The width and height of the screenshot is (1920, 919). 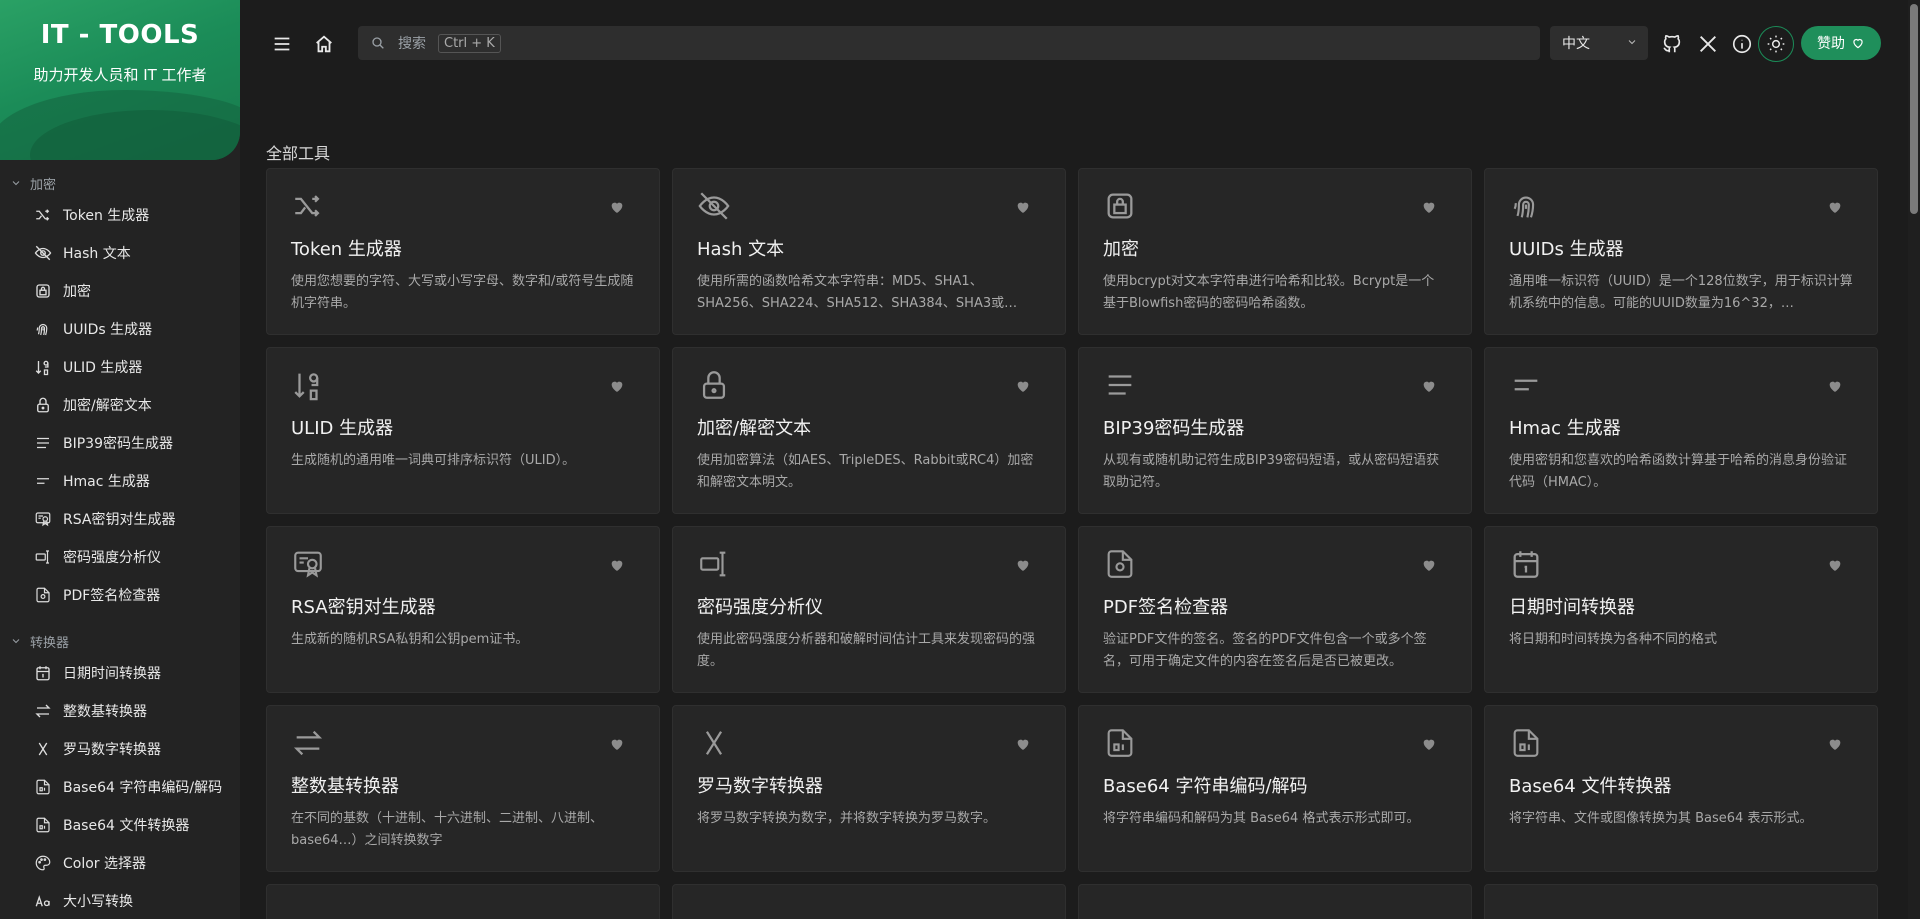 I want to click on theme-toggle-button, so click(x=1776, y=44).